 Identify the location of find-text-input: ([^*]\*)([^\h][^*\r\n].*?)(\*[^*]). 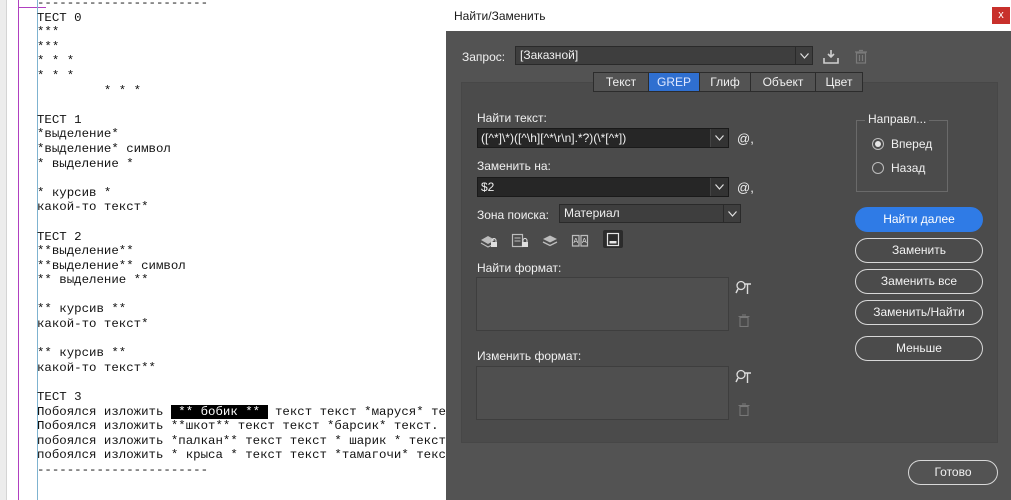
(603, 138).